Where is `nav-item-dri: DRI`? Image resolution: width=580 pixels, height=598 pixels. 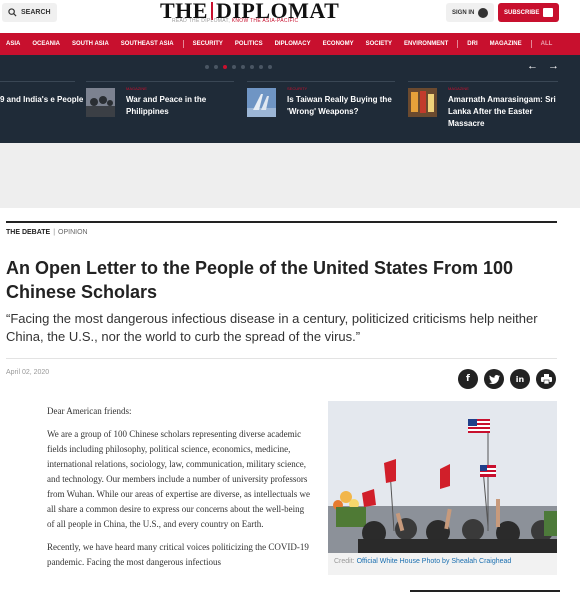 nav-item-dri: DRI is located at coordinates (472, 44).